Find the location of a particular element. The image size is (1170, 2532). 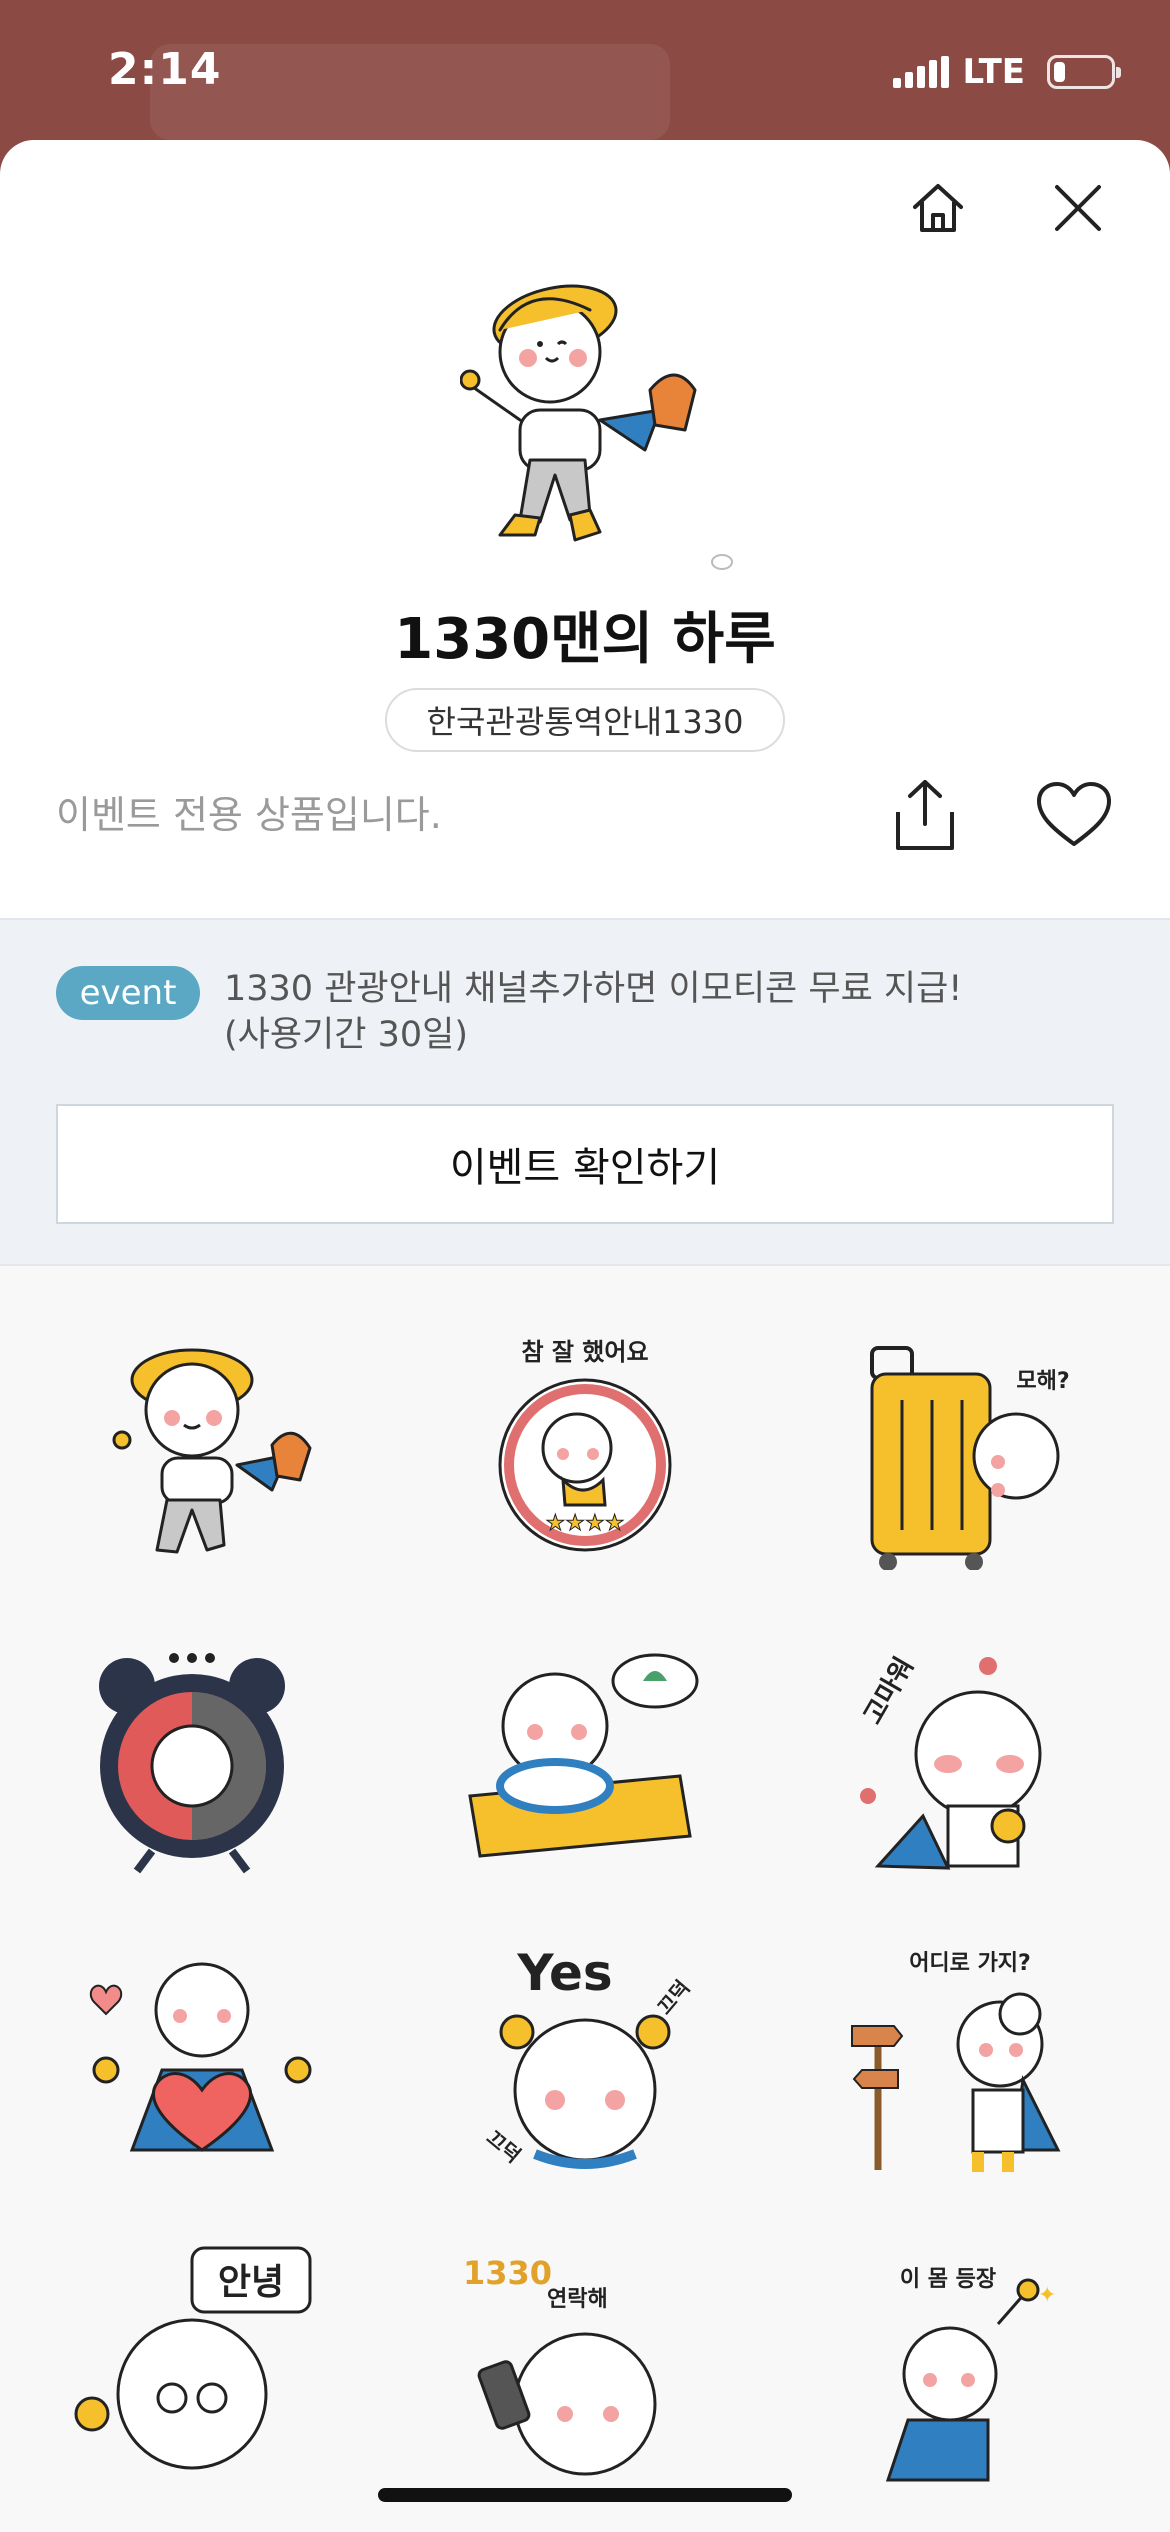

sticker-caption: 모해? is located at coordinates (1042, 1381).